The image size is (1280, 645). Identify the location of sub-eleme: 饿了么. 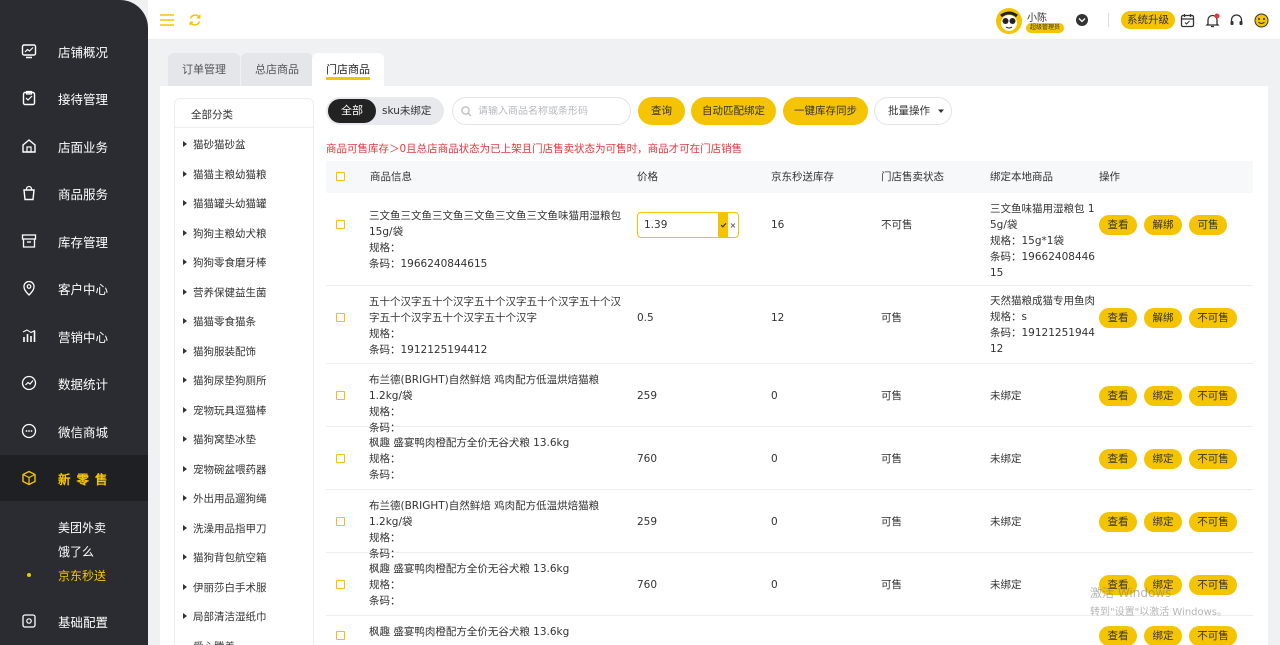
(76, 551).